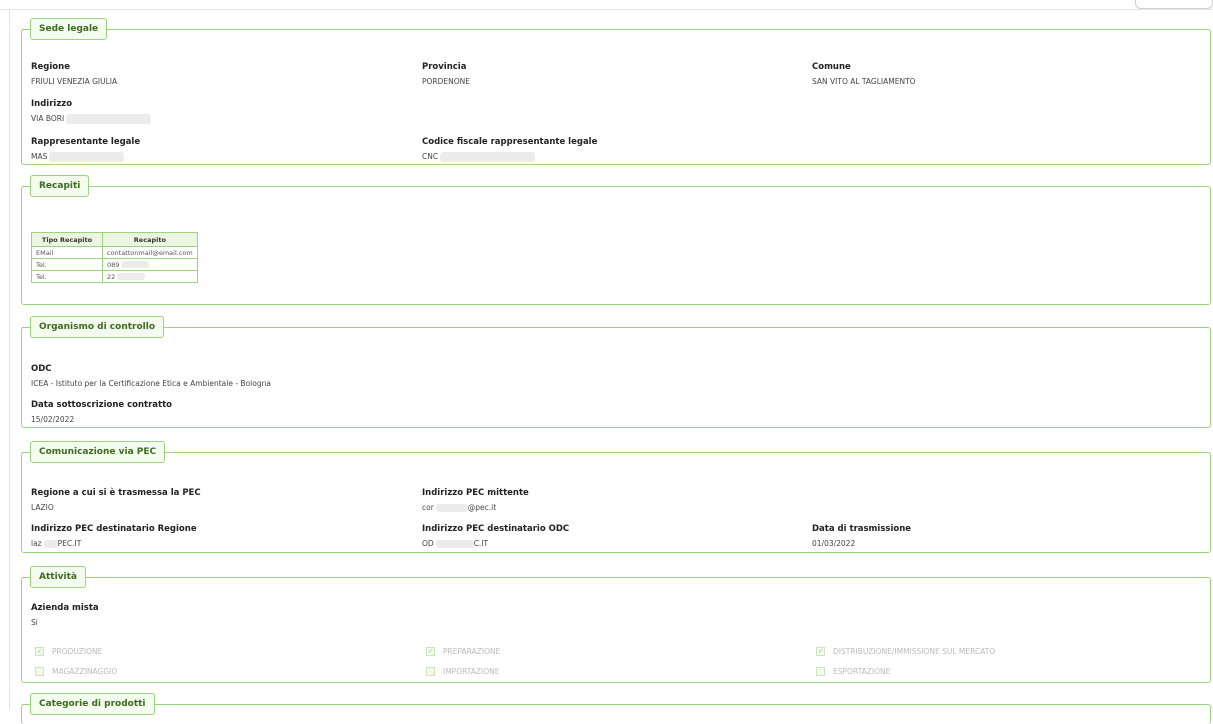  I want to click on checkbox-importazione: IMPORTAZIONE, so click(463, 671).